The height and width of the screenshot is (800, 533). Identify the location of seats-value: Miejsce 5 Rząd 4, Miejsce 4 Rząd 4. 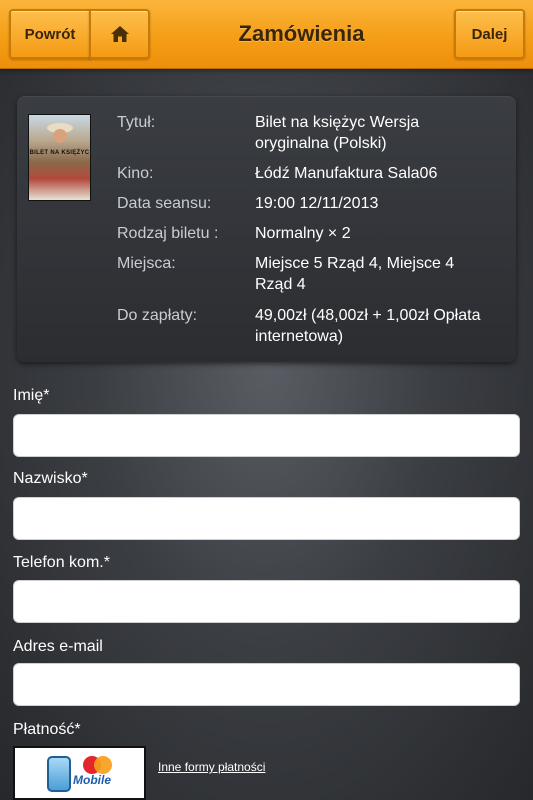
(355, 274).